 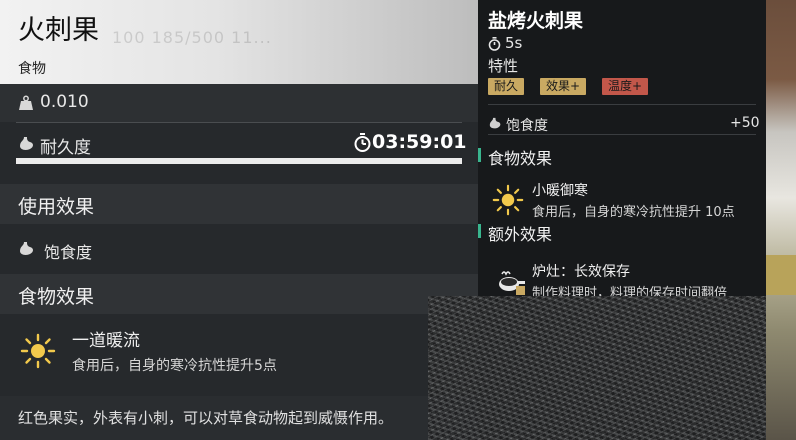 I want to click on recipe-title: 盐烤火刺果, so click(x=536, y=21).